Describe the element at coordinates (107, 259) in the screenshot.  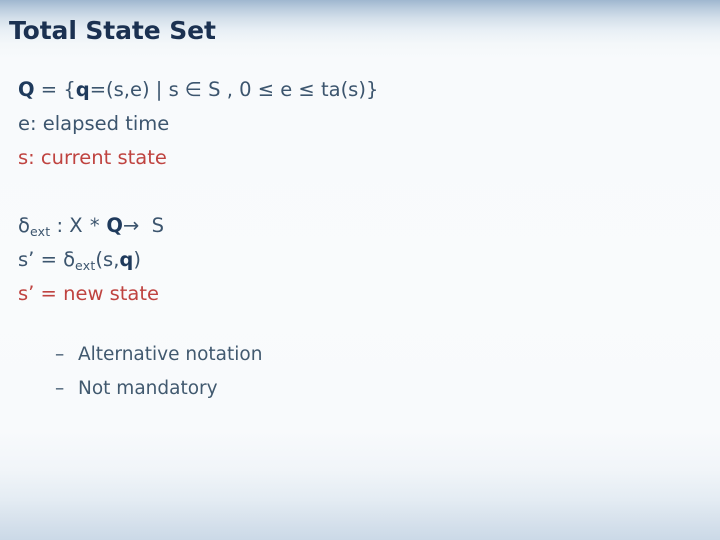
I see `paren-open-s: (s,` at that location.